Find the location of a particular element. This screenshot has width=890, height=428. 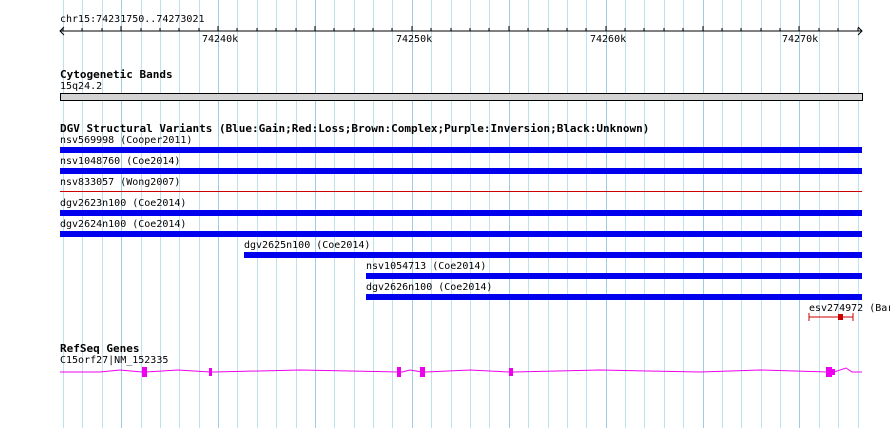

variant-label: nsv1054713 (Coe2014) is located at coordinates (426, 266).